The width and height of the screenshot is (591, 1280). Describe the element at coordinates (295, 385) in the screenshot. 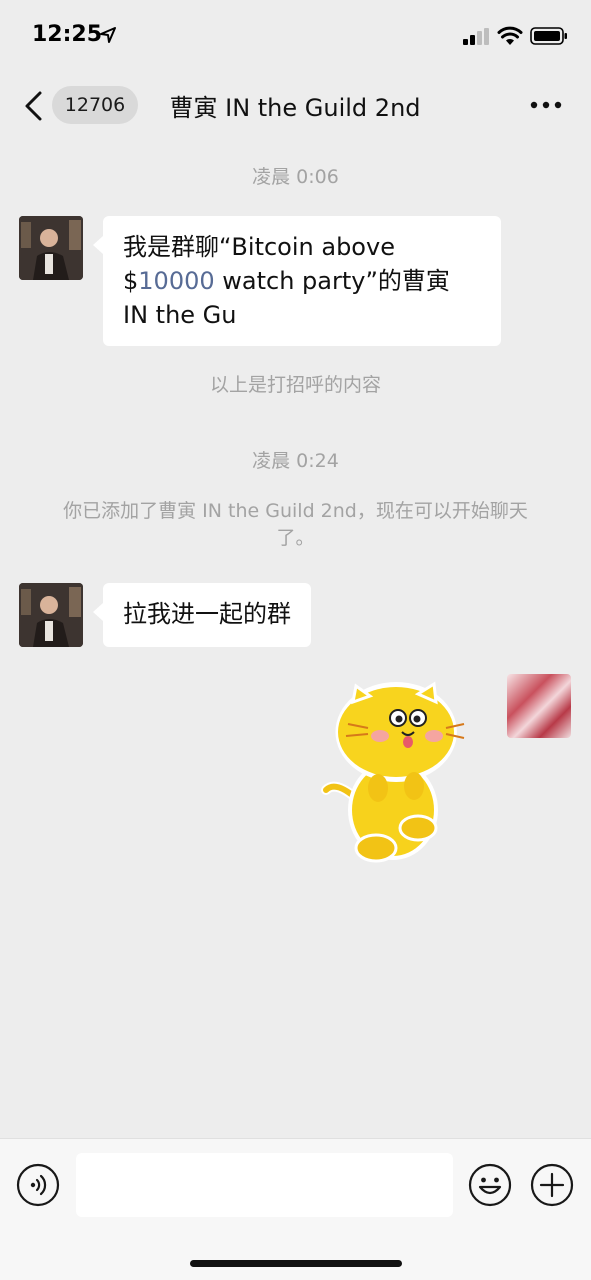

I see `system-notice: 以上是打招呼的内容` at that location.